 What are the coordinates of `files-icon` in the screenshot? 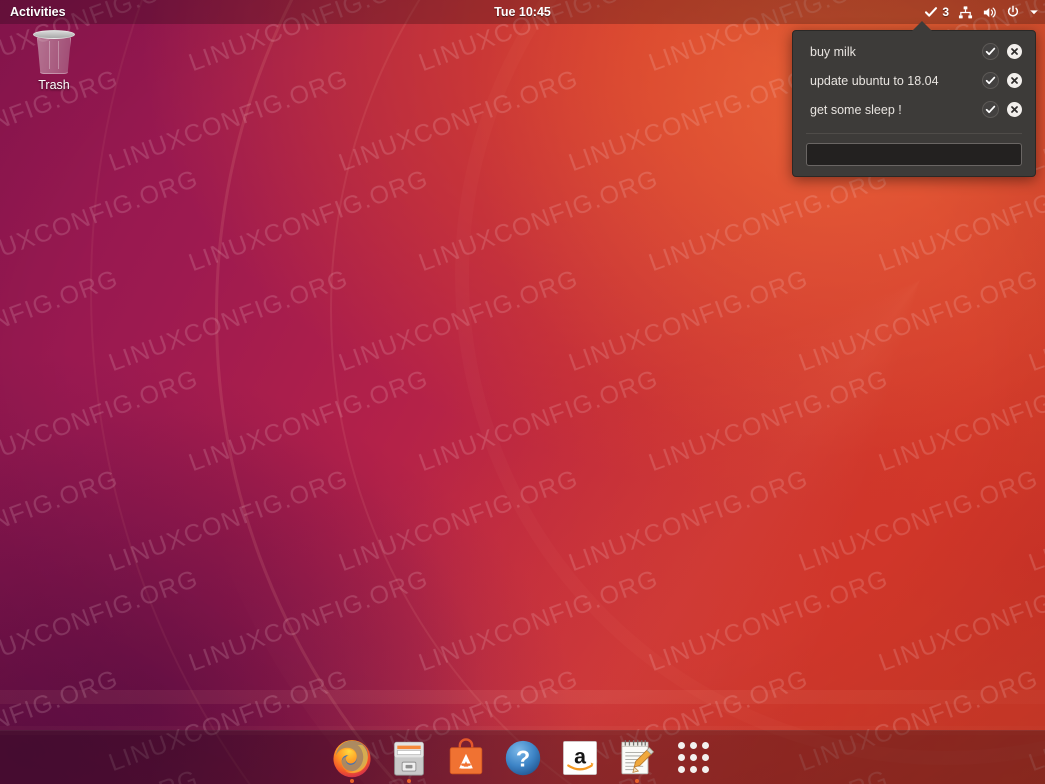 It's located at (408, 758).